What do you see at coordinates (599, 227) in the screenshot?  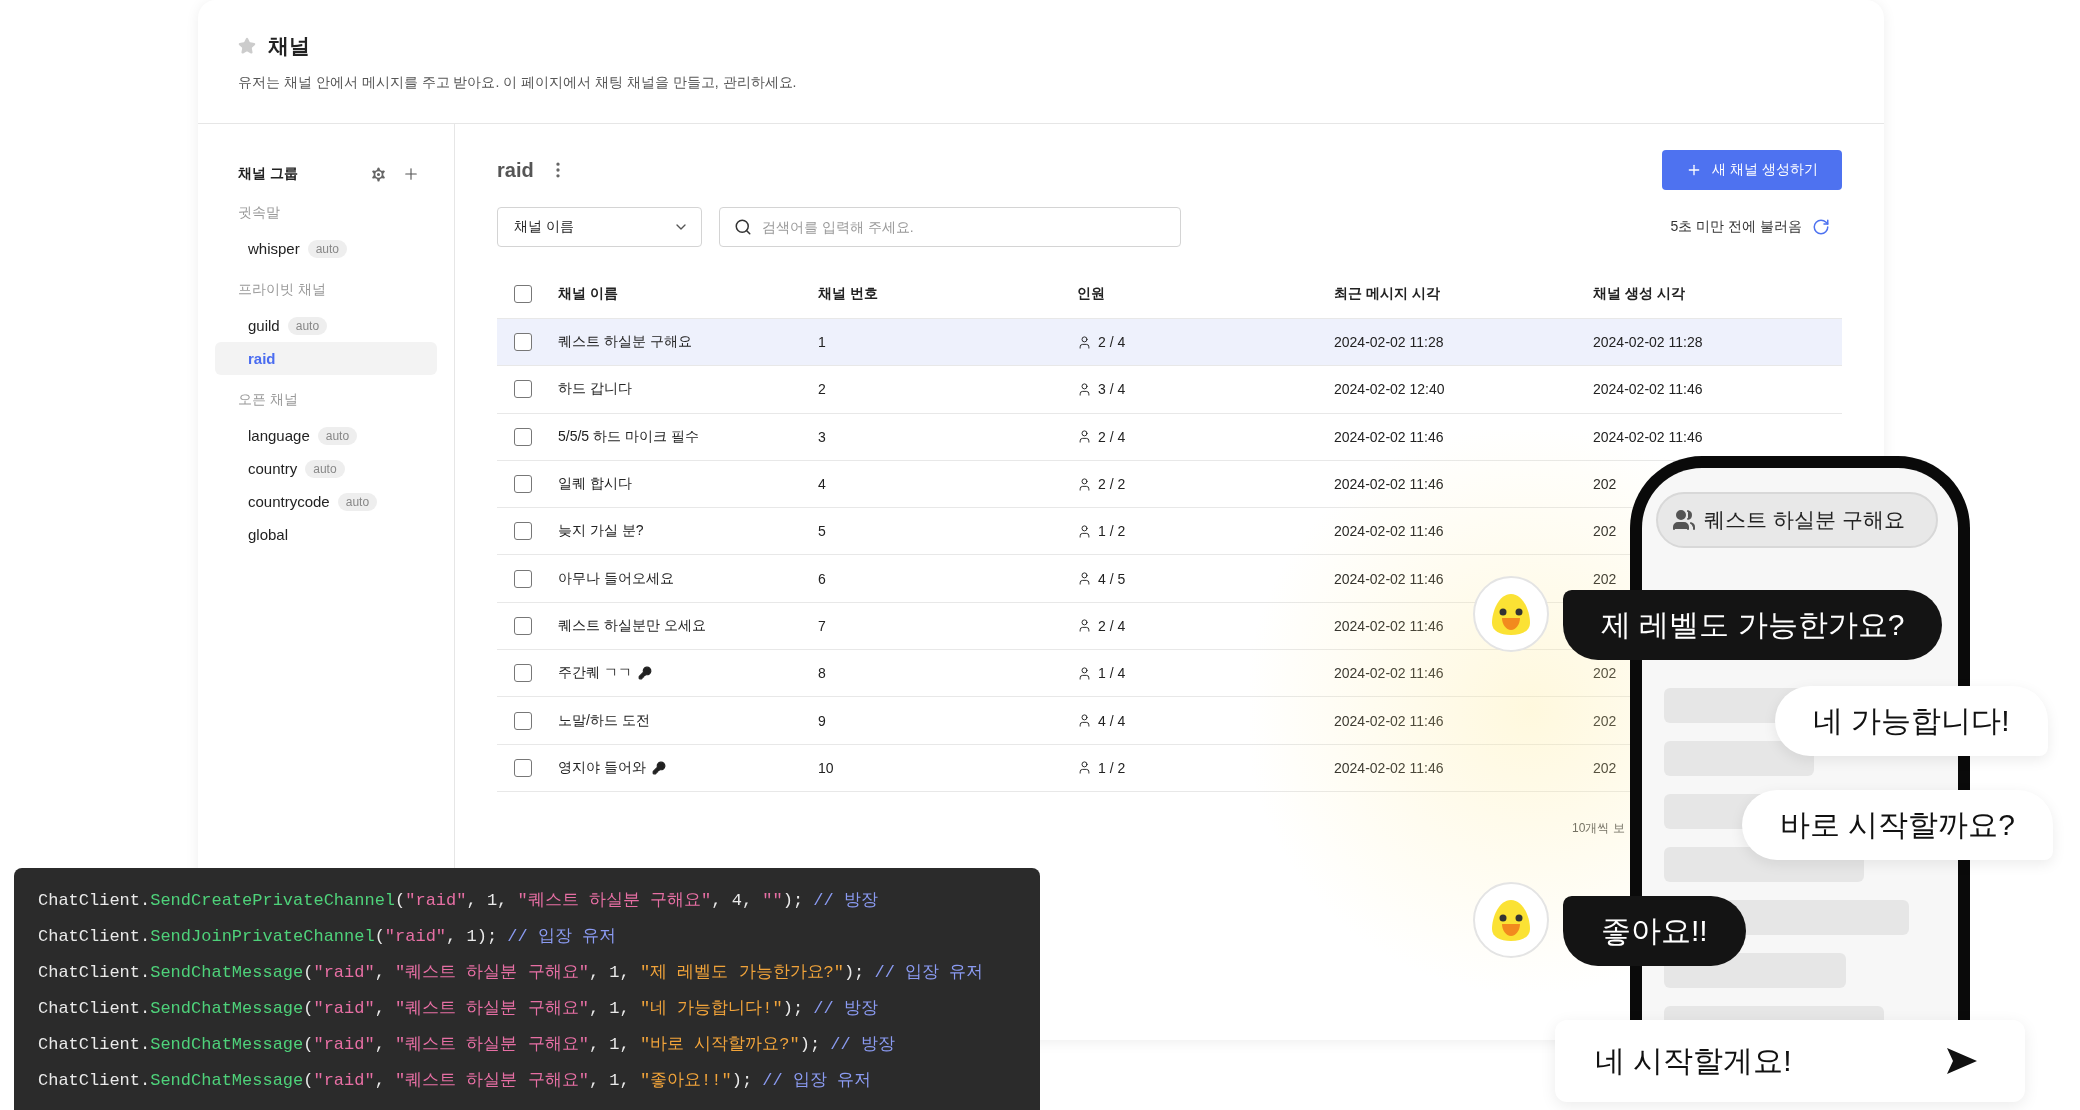 I see `filter-dropdown: 채널 이름` at bounding box center [599, 227].